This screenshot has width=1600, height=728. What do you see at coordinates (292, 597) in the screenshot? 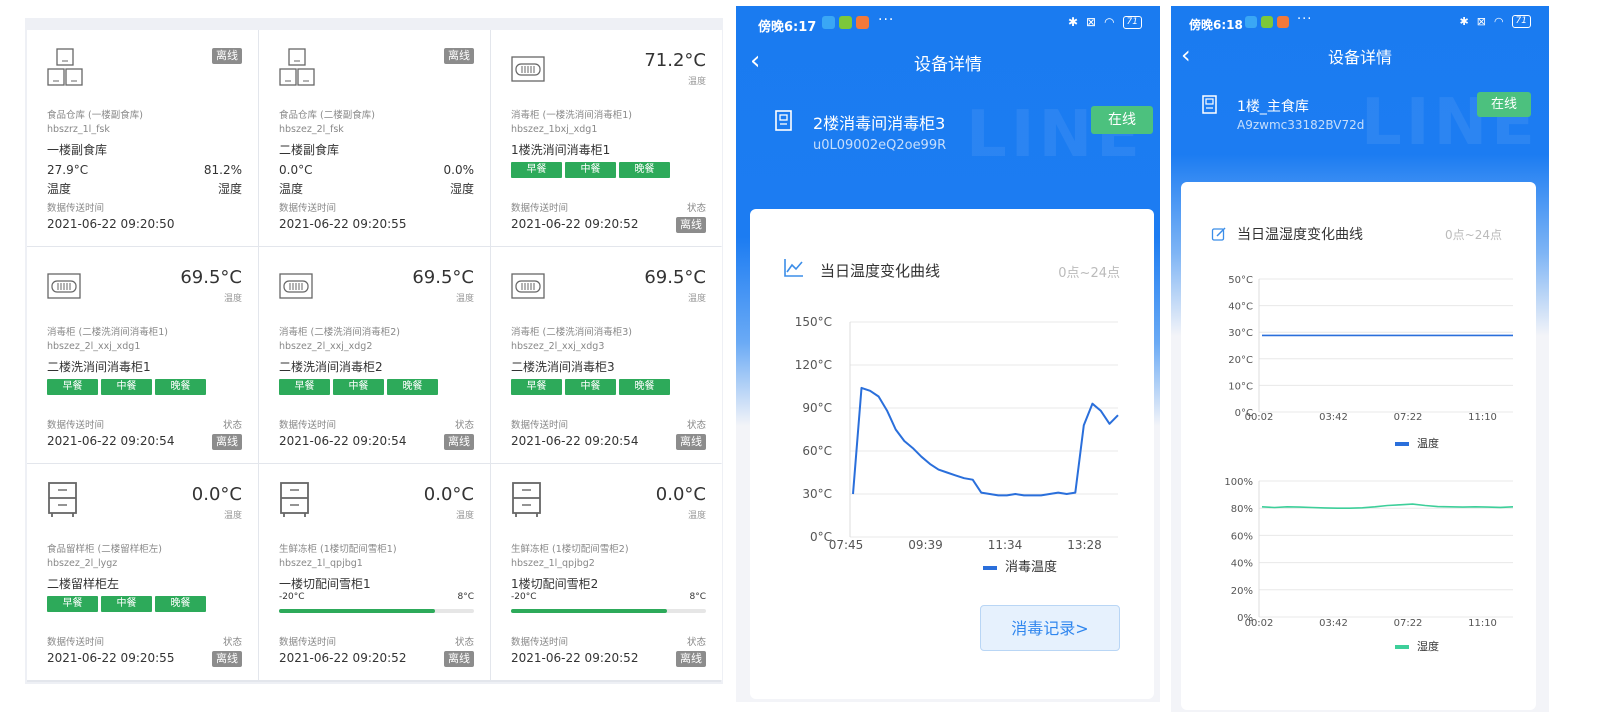
I see `range-min: -20°C` at bounding box center [292, 597].